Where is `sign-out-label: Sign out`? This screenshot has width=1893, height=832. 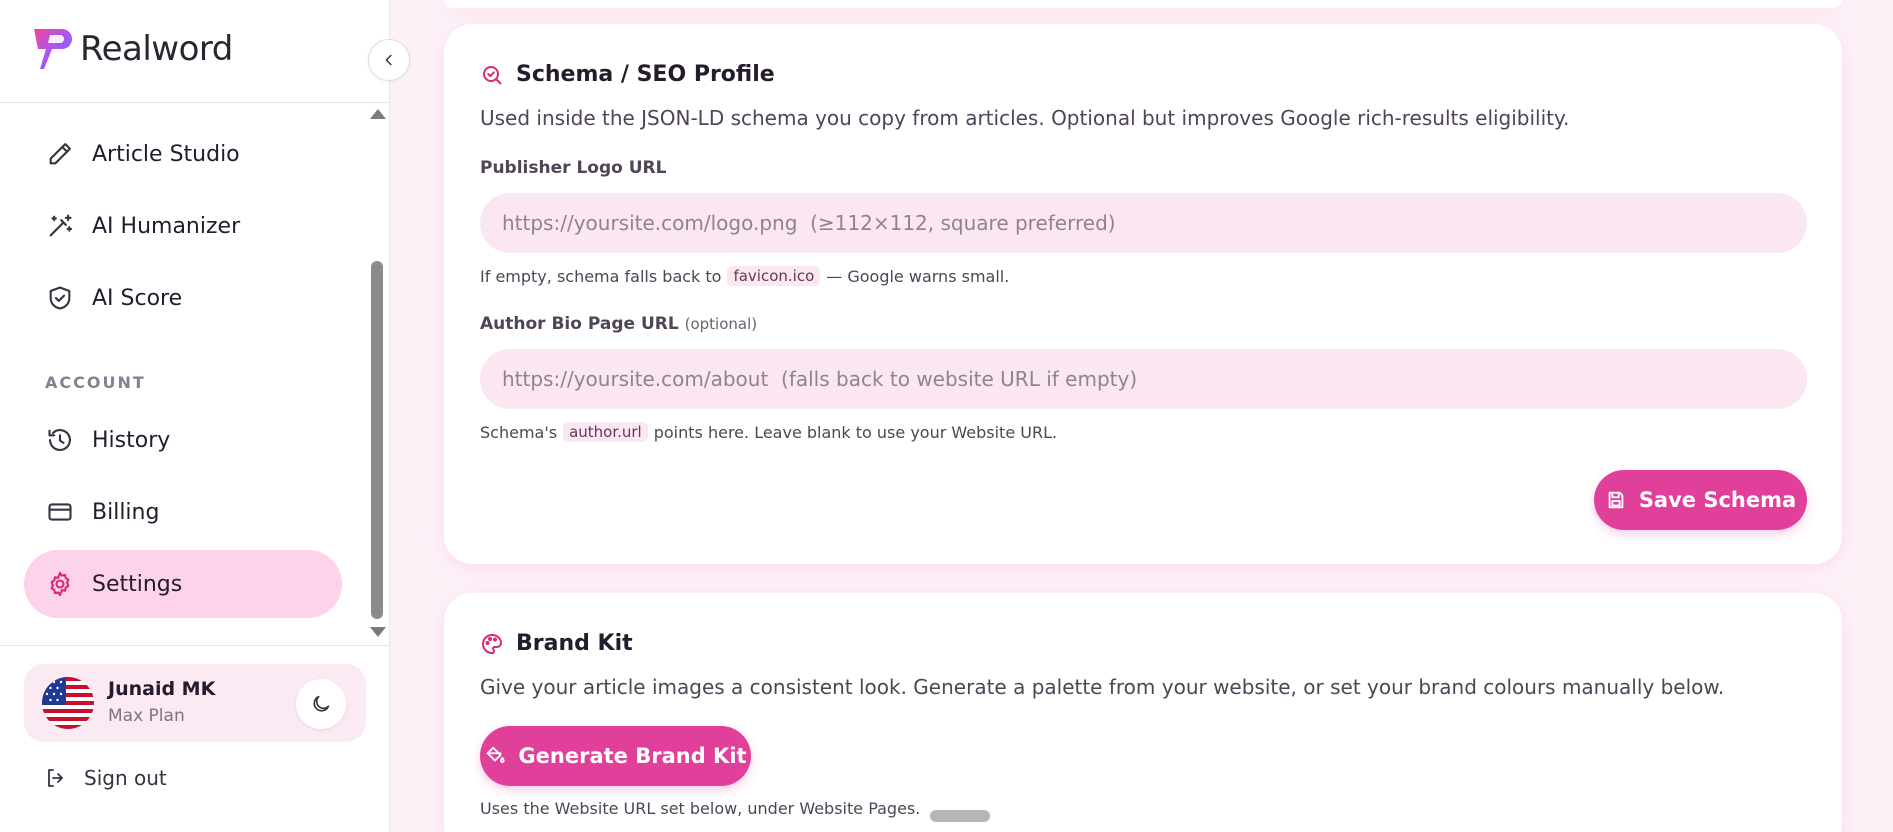
sign-out-label: Sign out is located at coordinates (125, 778).